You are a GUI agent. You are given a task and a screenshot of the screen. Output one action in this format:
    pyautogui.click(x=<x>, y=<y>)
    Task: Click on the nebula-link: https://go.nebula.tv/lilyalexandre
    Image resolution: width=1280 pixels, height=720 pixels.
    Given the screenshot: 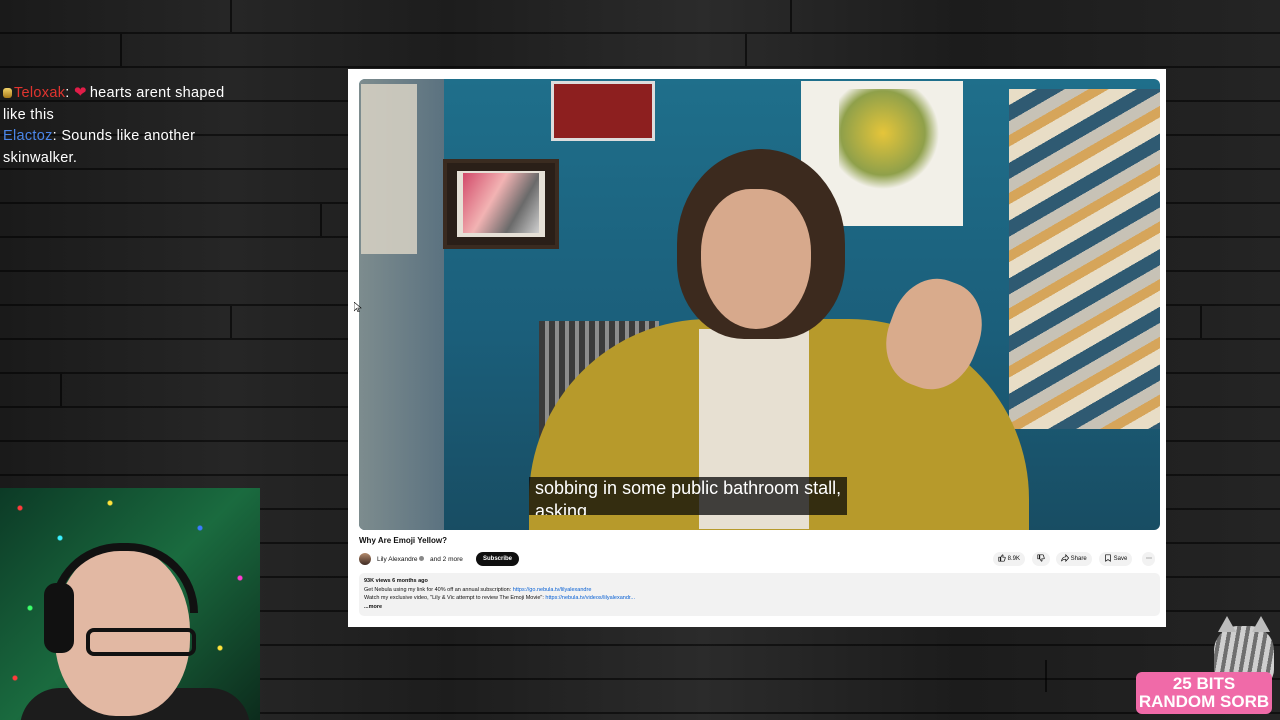 What is the action you would take?
    pyautogui.click(x=552, y=590)
    